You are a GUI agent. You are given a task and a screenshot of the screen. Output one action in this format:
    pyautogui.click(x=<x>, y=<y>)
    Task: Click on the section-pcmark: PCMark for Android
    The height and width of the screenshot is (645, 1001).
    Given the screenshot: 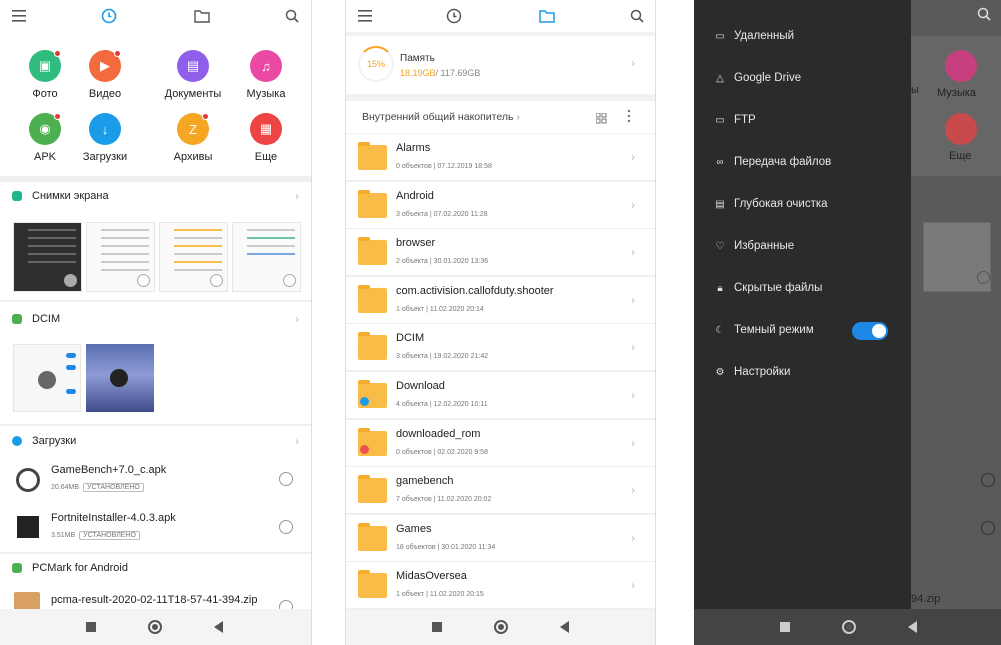 What is the action you would take?
    pyautogui.click(x=155, y=568)
    